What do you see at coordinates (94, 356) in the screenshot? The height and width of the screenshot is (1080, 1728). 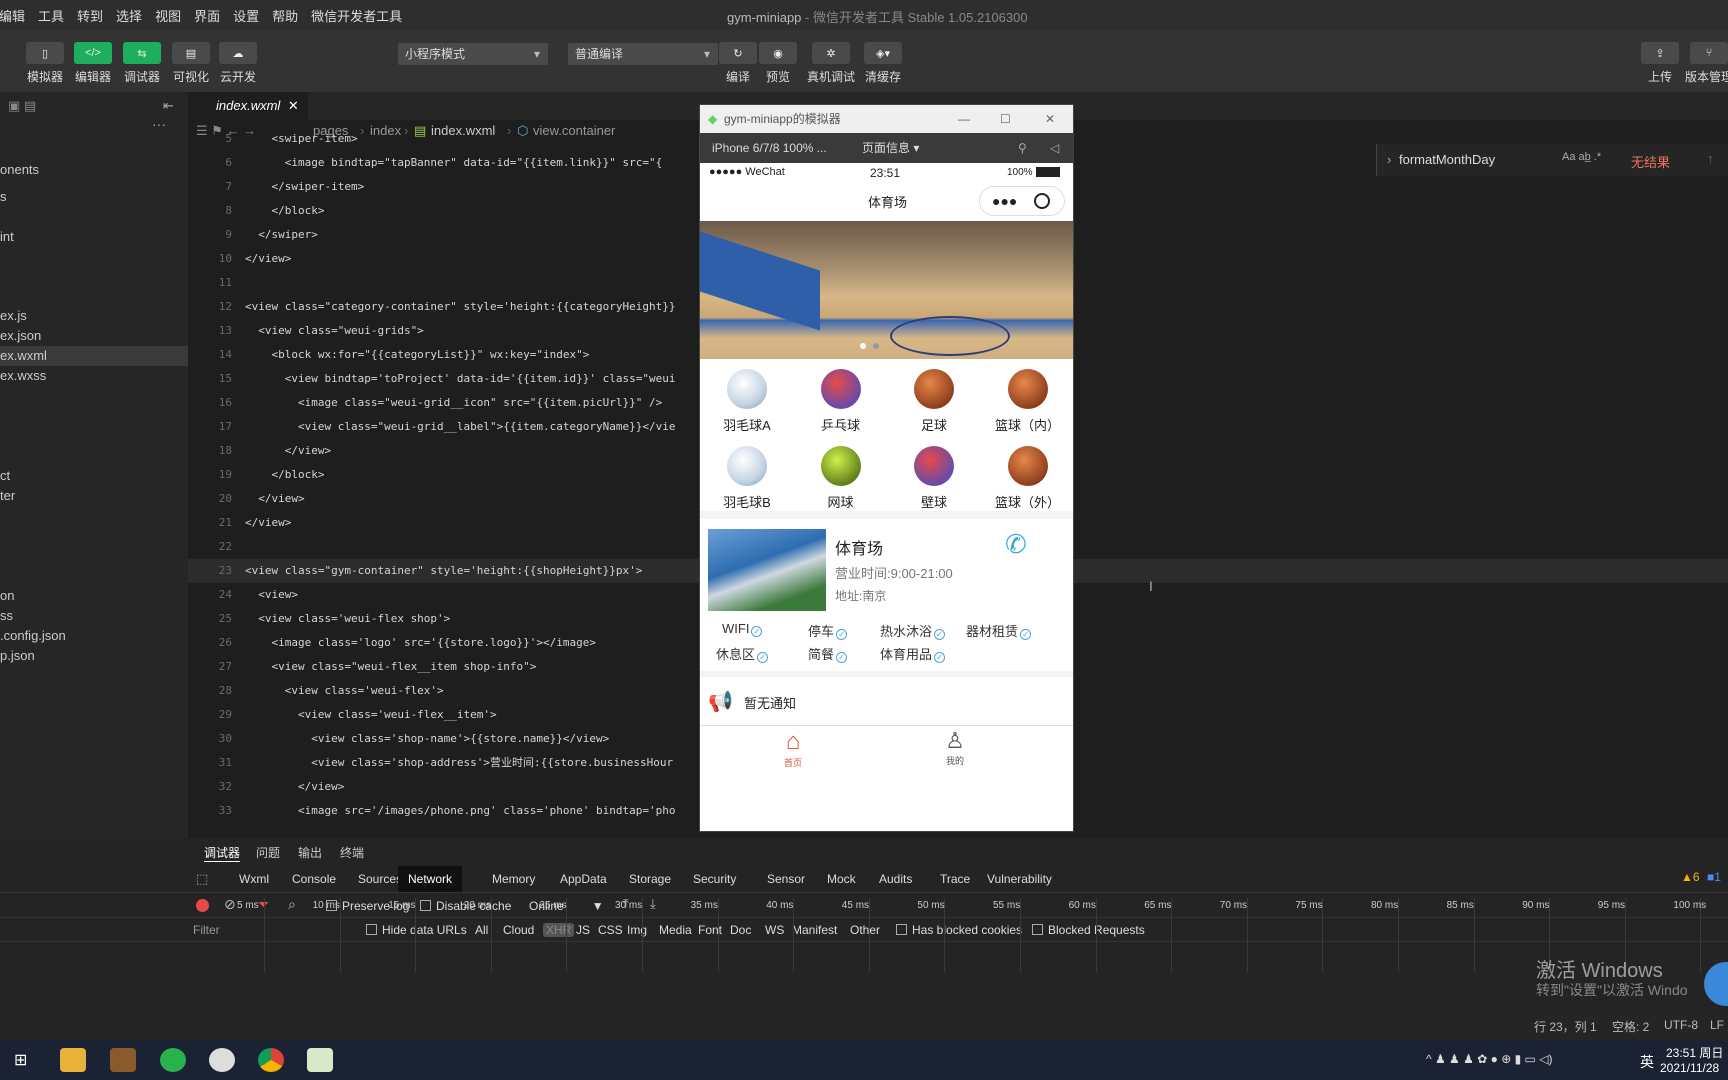 I see `sidebar-file: ex.wxml` at bounding box center [94, 356].